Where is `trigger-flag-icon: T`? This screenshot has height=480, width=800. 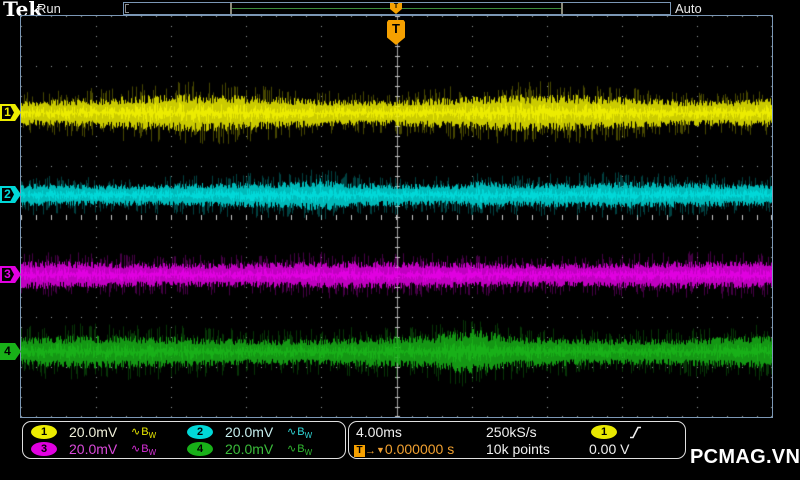 trigger-flag-icon: T is located at coordinates (359, 451).